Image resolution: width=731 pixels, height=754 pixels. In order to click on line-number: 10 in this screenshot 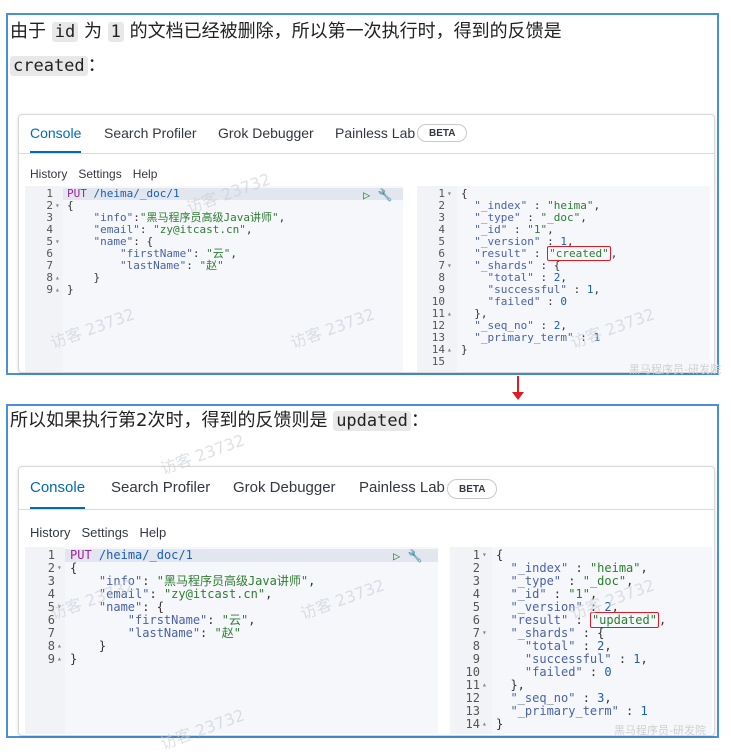, I will do `click(472, 672)`.